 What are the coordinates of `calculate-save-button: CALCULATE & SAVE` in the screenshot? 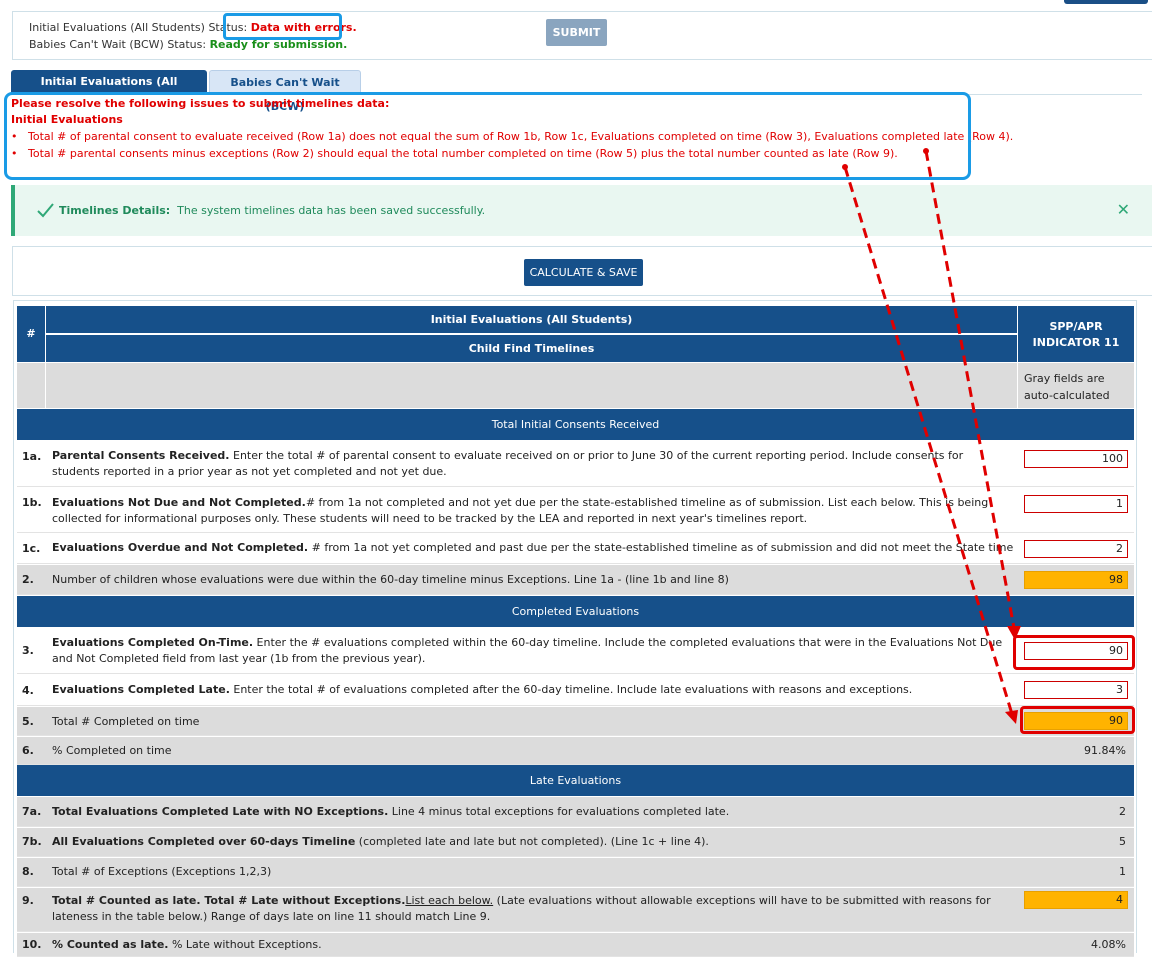 It's located at (583, 272).